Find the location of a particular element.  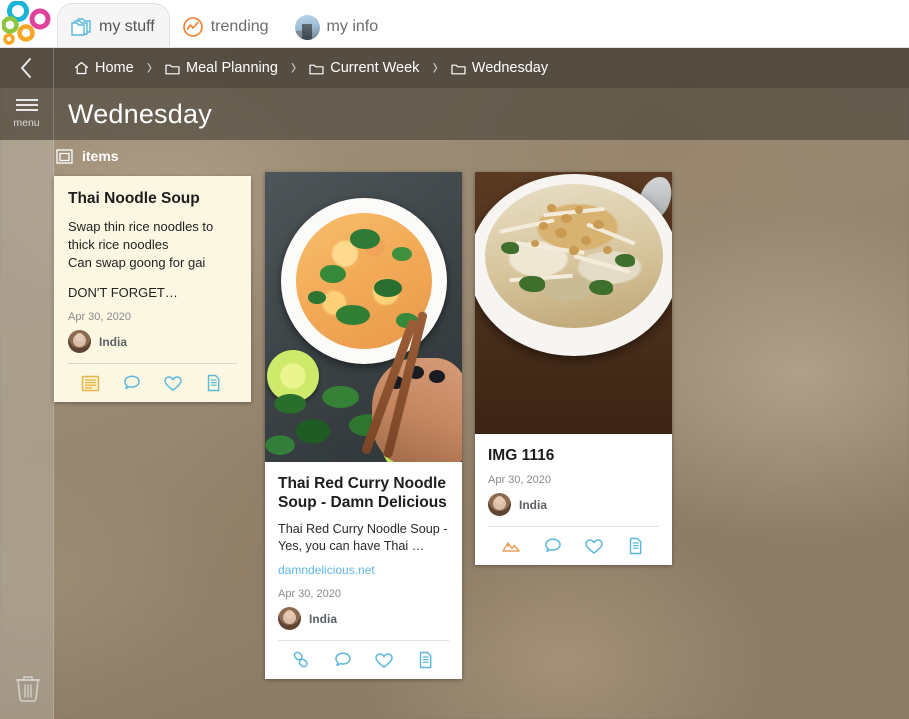

hamburger-icon is located at coordinates (26, 105).